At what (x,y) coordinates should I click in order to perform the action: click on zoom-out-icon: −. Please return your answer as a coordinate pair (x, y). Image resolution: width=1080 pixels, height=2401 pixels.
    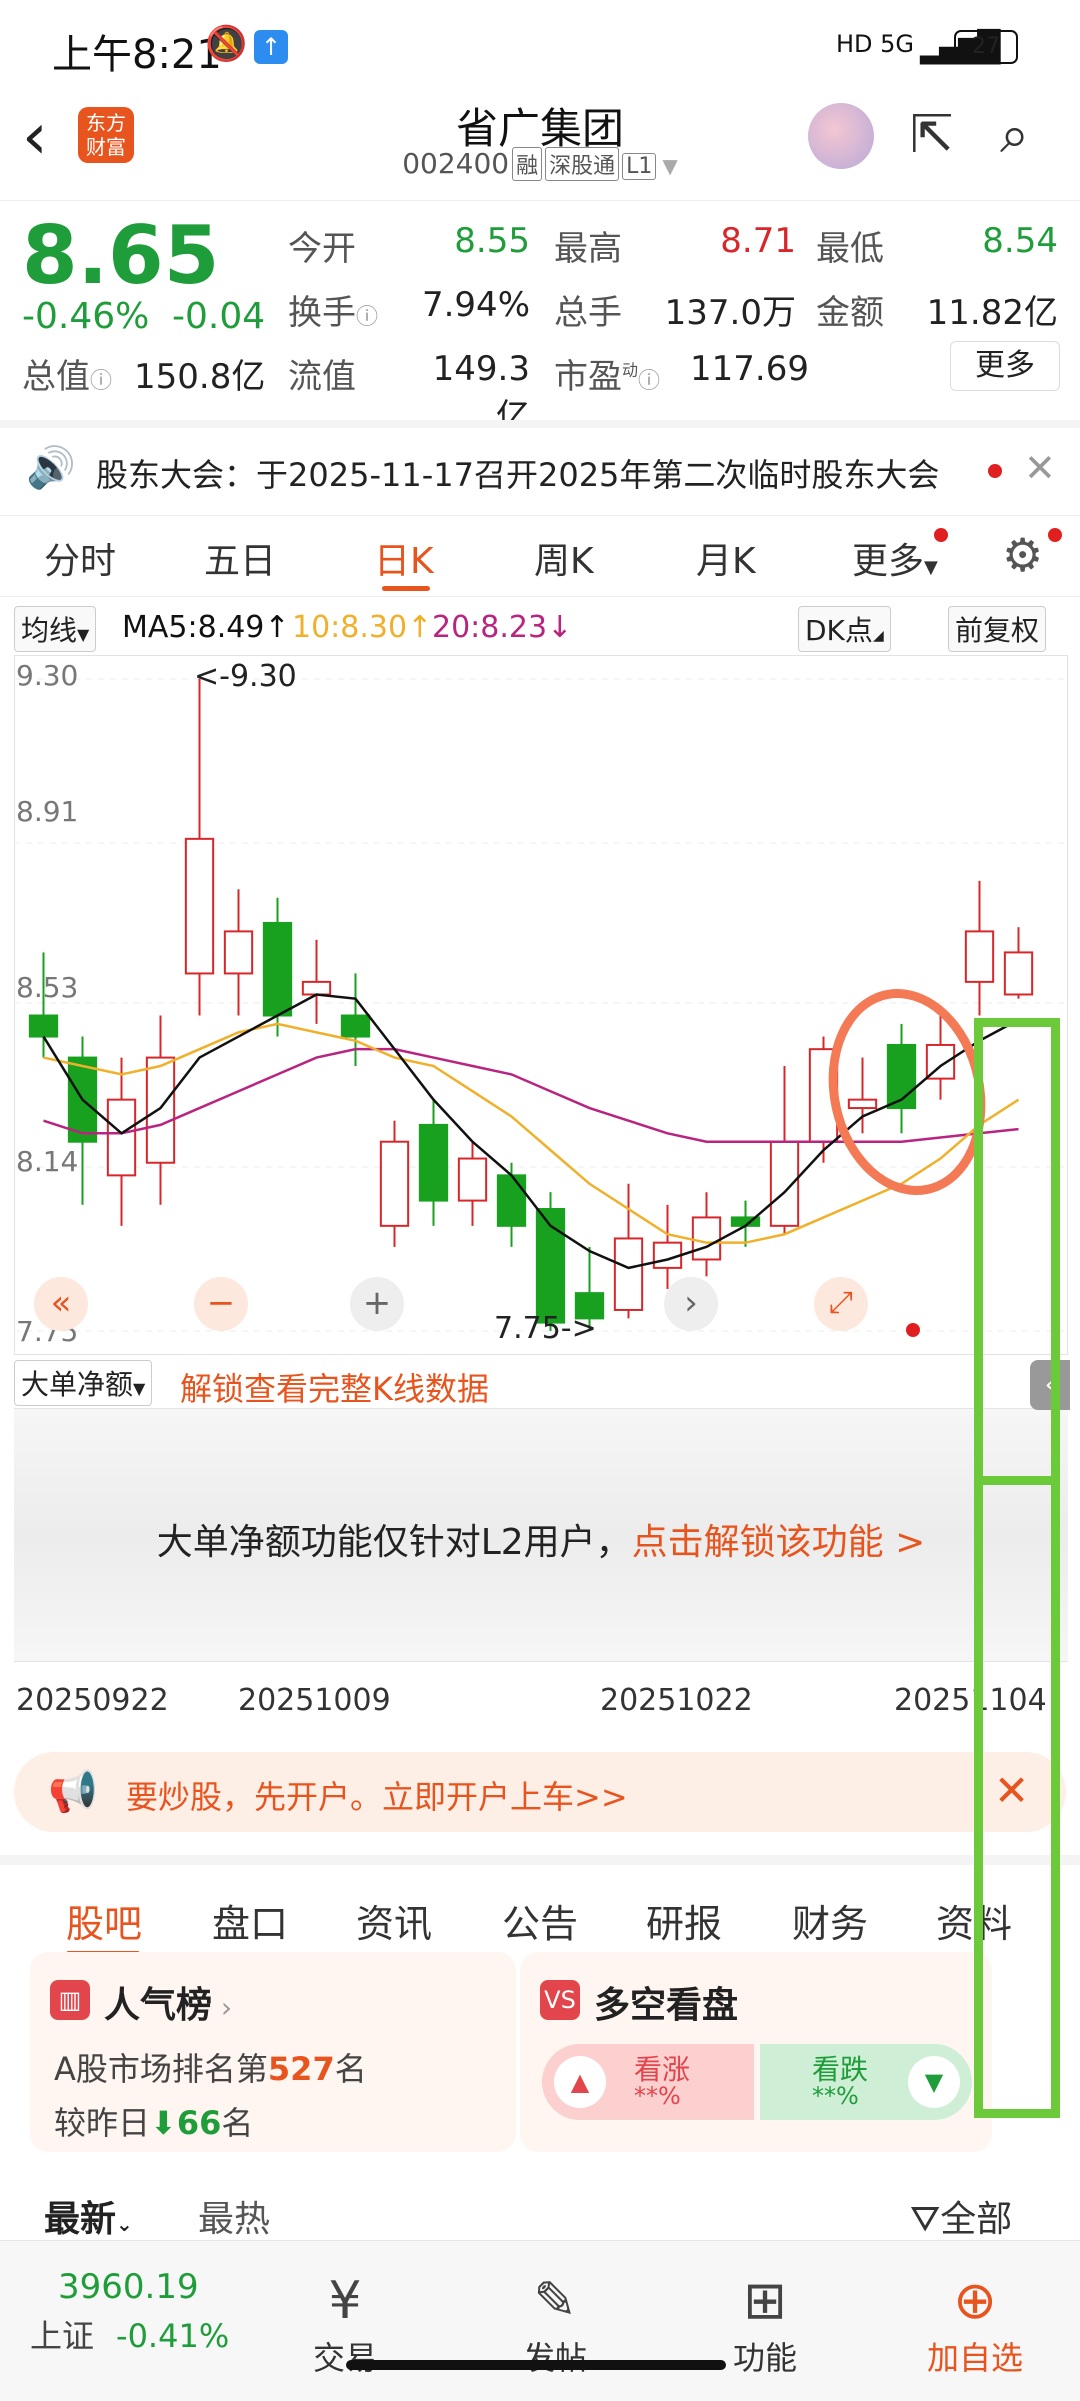
    Looking at the image, I should click on (221, 1304).